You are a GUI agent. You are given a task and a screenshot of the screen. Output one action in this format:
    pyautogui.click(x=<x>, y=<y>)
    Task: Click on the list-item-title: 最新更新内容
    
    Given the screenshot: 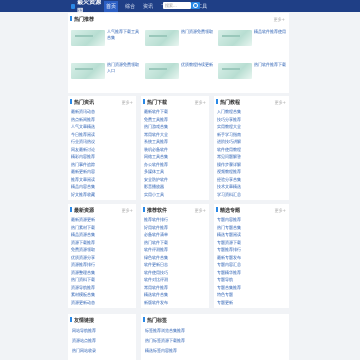 What is the action you would take?
    pyautogui.click(x=83, y=172)
    